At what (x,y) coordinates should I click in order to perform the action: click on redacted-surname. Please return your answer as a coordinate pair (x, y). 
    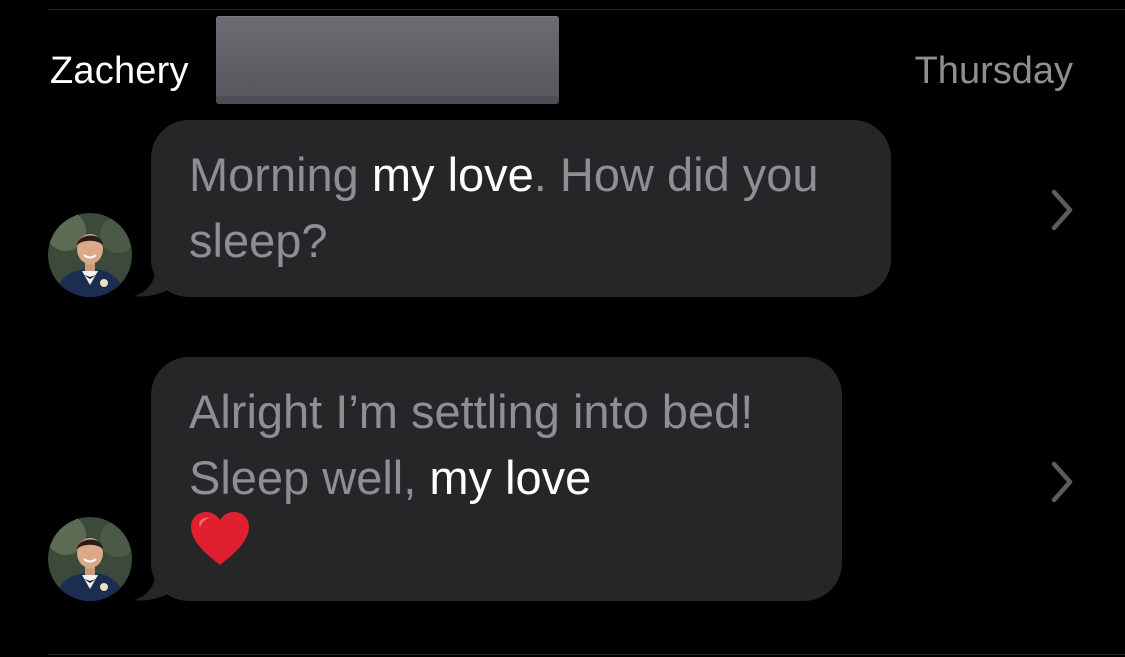
    Looking at the image, I should click on (387, 60).